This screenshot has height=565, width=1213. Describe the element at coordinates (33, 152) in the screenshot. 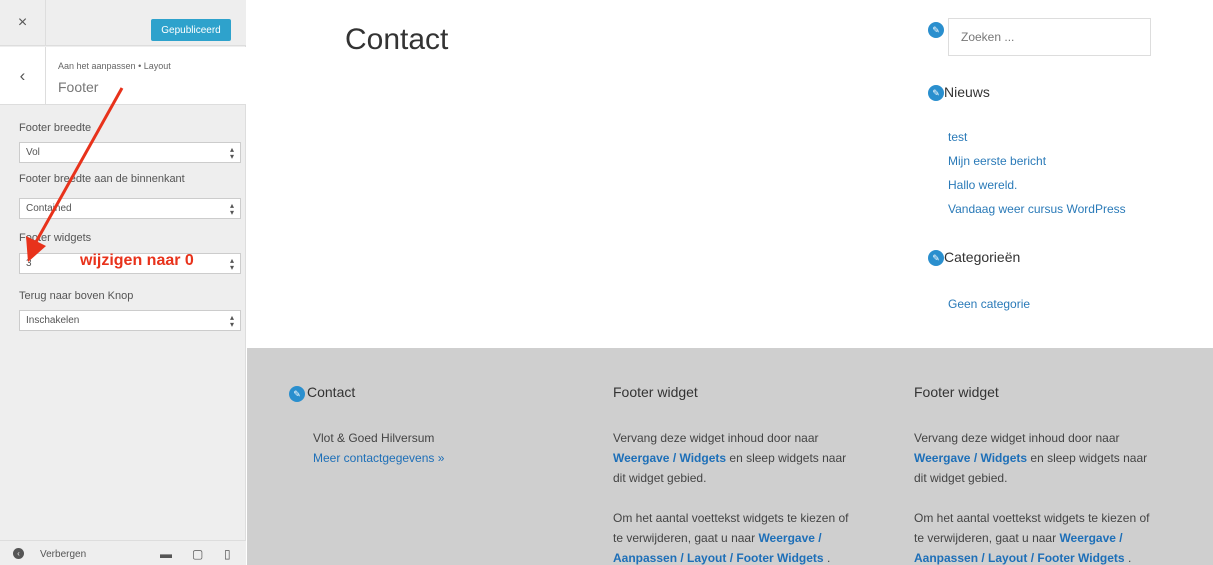

I see `footer-width-value: Vol` at that location.